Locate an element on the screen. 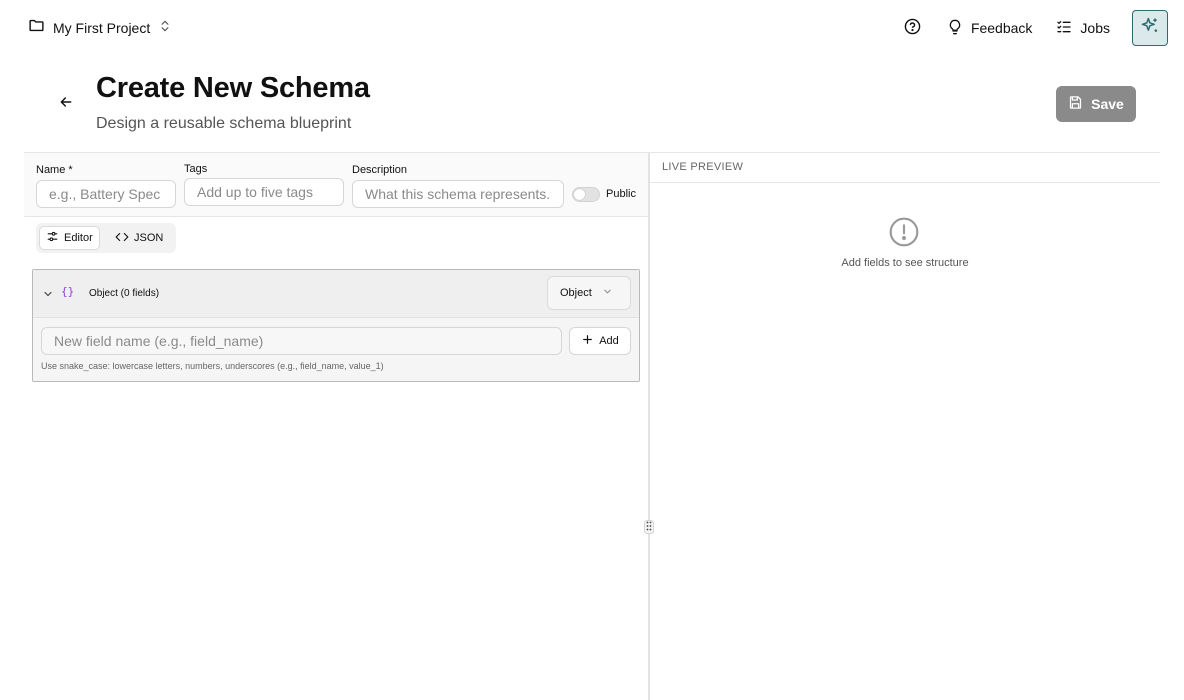 This screenshot has width=1184, height=700. schema-root-header: {} Object (0 fields) Object is located at coordinates (336, 294).